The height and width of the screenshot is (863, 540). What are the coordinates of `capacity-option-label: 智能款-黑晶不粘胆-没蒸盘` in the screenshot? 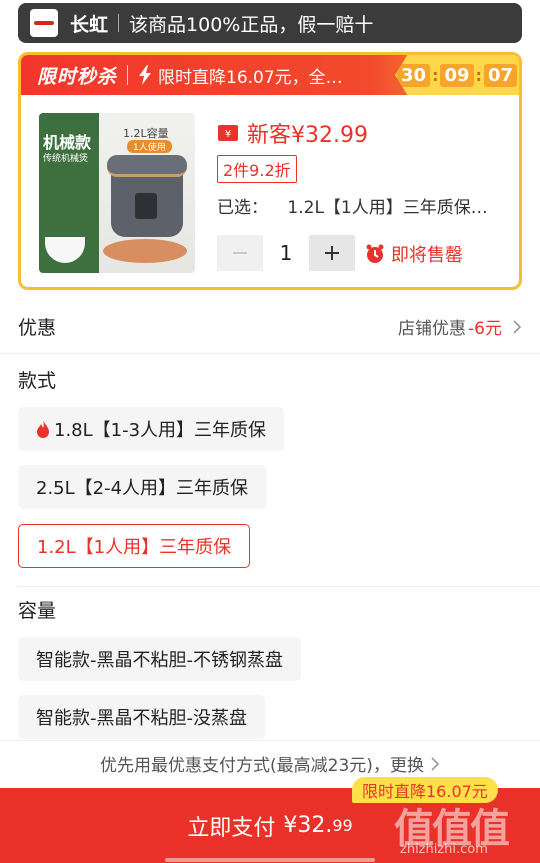 It's located at (141, 718).